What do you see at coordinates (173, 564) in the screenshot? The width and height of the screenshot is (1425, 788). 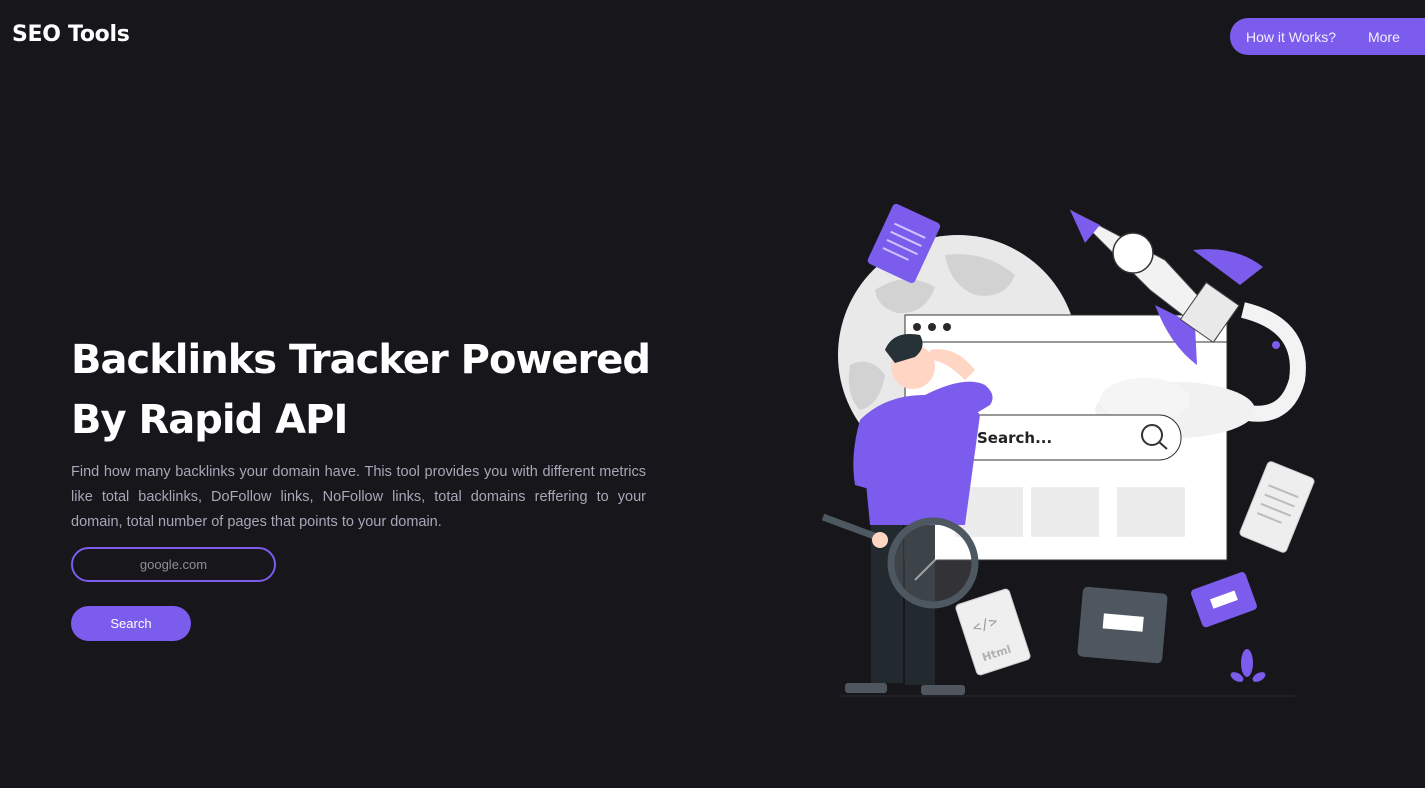 I see `domain-input` at bounding box center [173, 564].